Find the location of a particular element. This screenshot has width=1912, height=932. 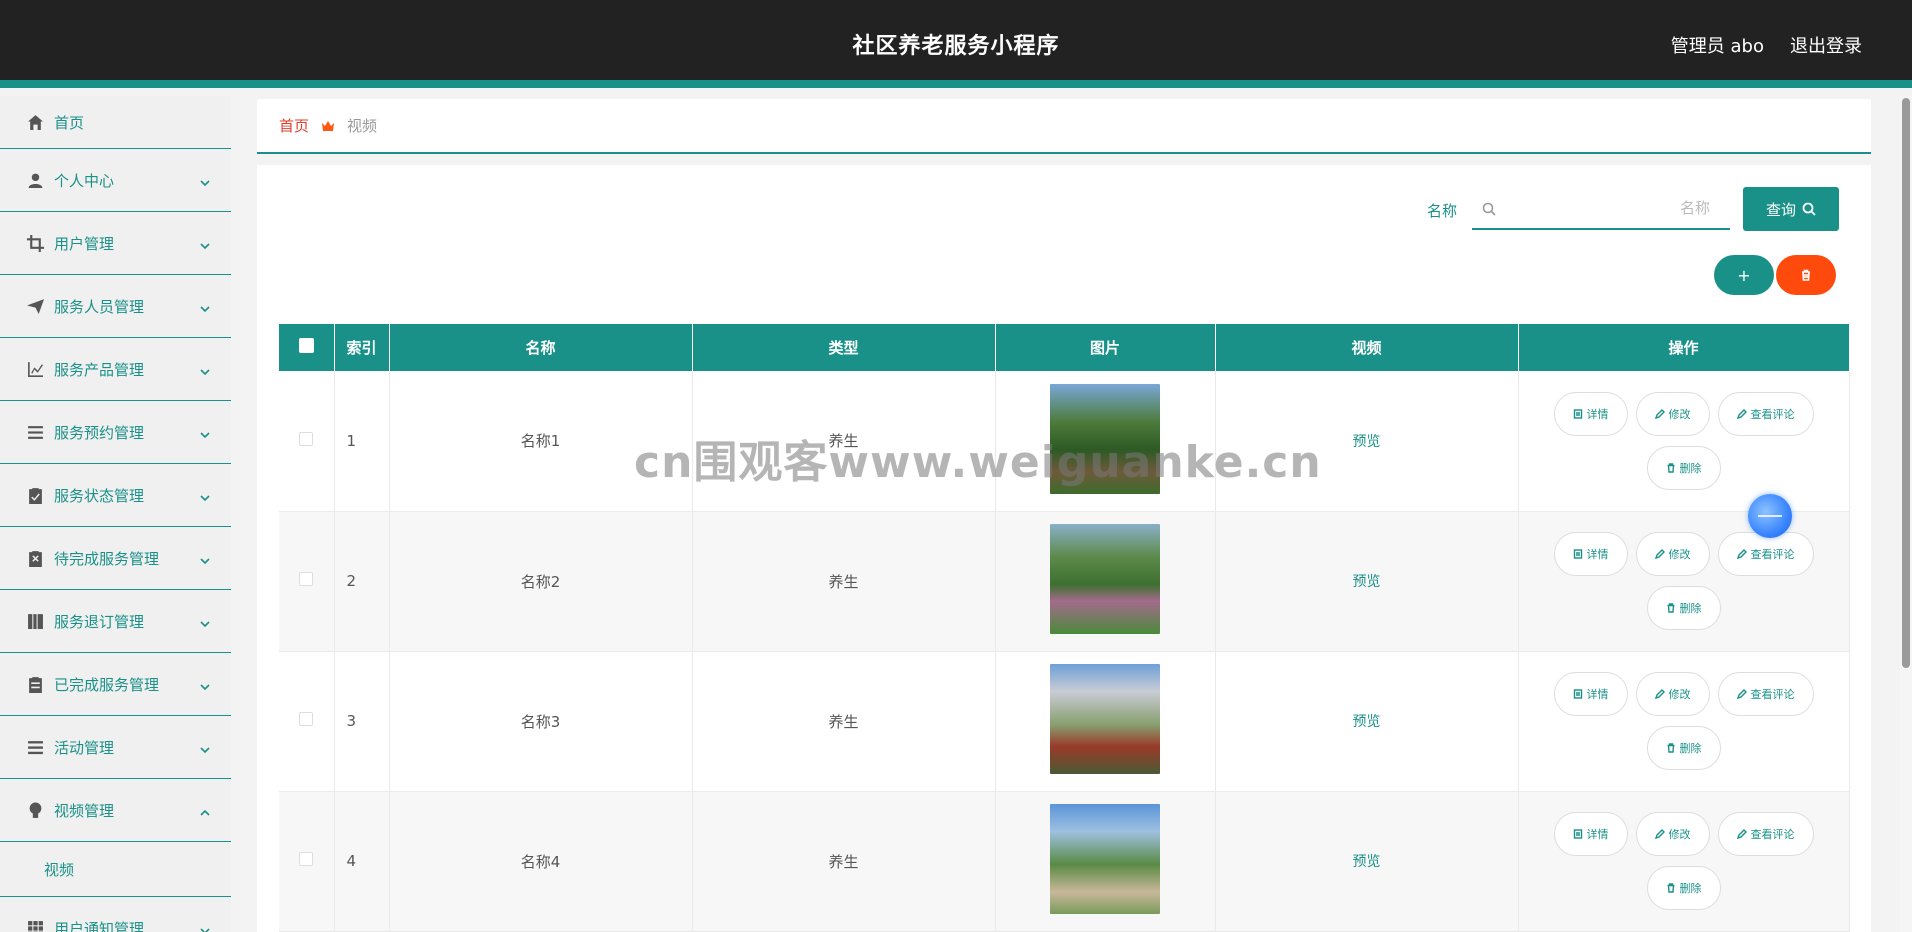

sidebar-item-label: 已完成服务管理 is located at coordinates (107, 684).